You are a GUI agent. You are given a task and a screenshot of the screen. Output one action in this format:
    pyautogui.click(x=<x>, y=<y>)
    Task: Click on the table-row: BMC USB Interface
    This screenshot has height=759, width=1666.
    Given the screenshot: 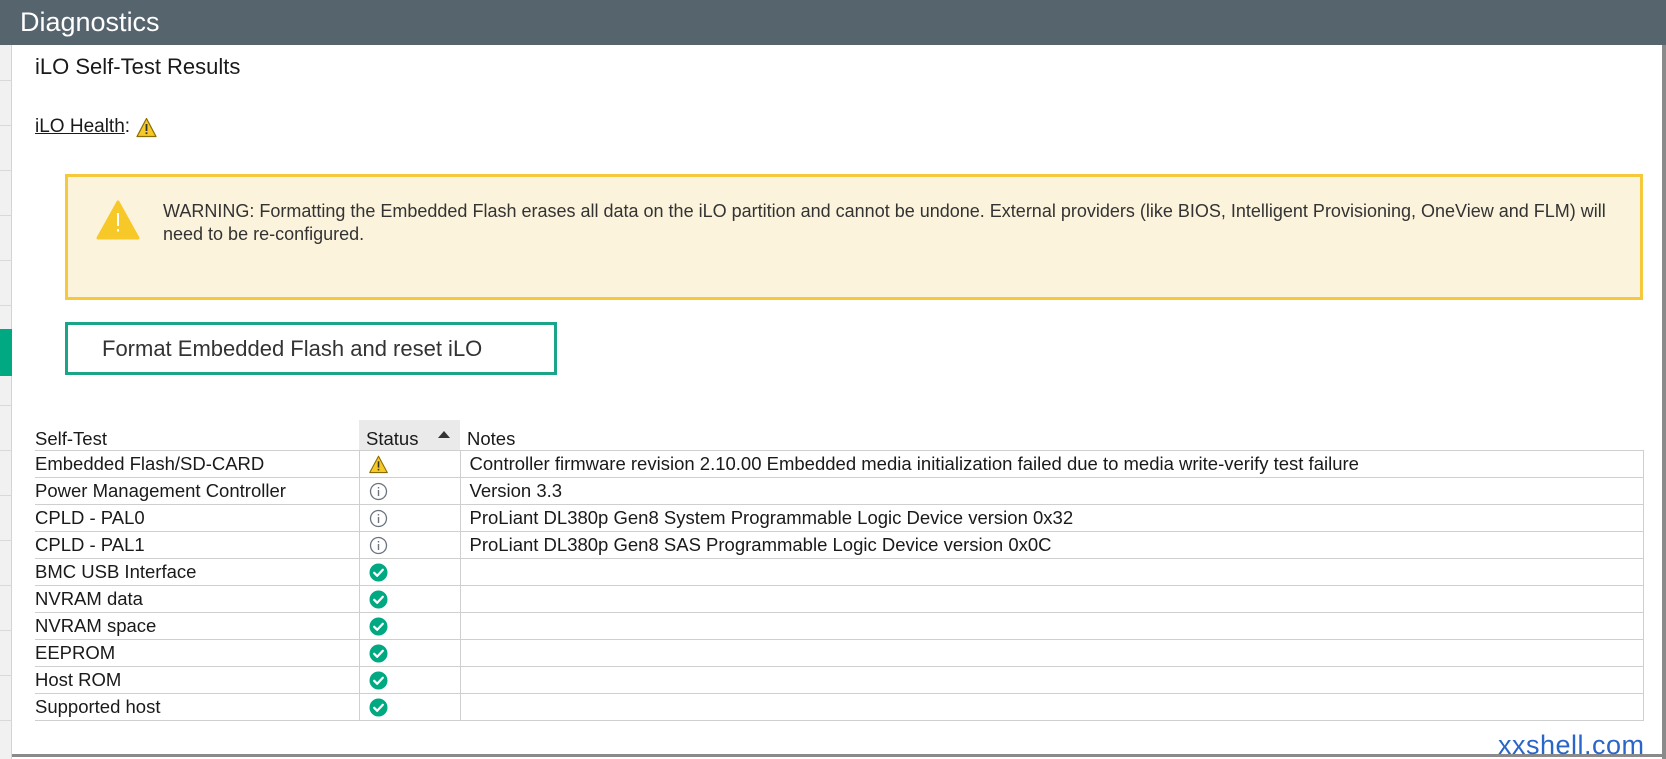 What is the action you would take?
    pyautogui.click(x=839, y=572)
    